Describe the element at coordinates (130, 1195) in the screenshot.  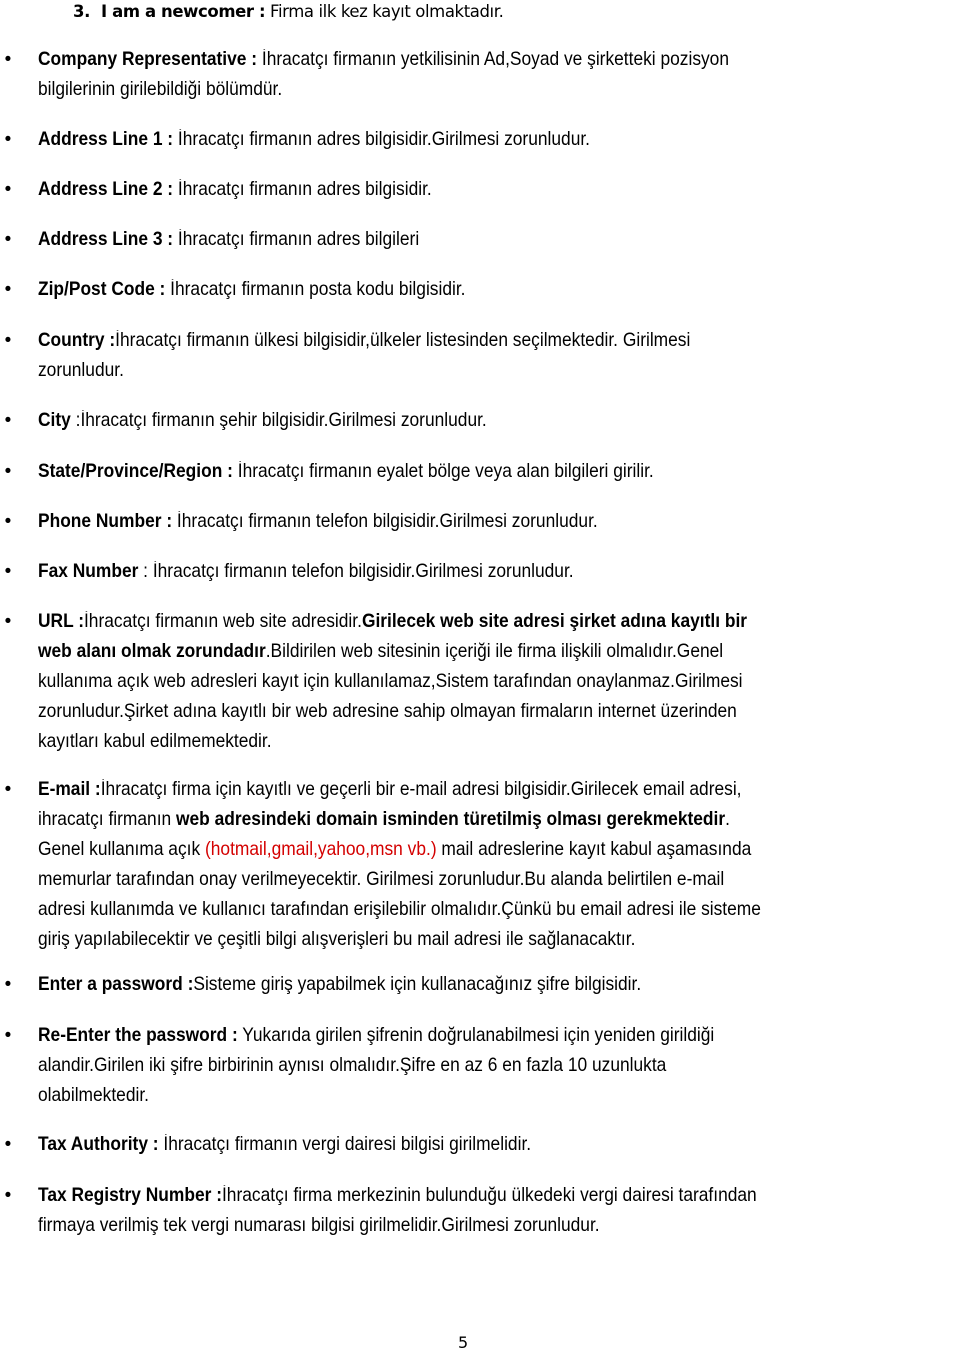
I see `field-label: Tax Registry Number :` at that location.